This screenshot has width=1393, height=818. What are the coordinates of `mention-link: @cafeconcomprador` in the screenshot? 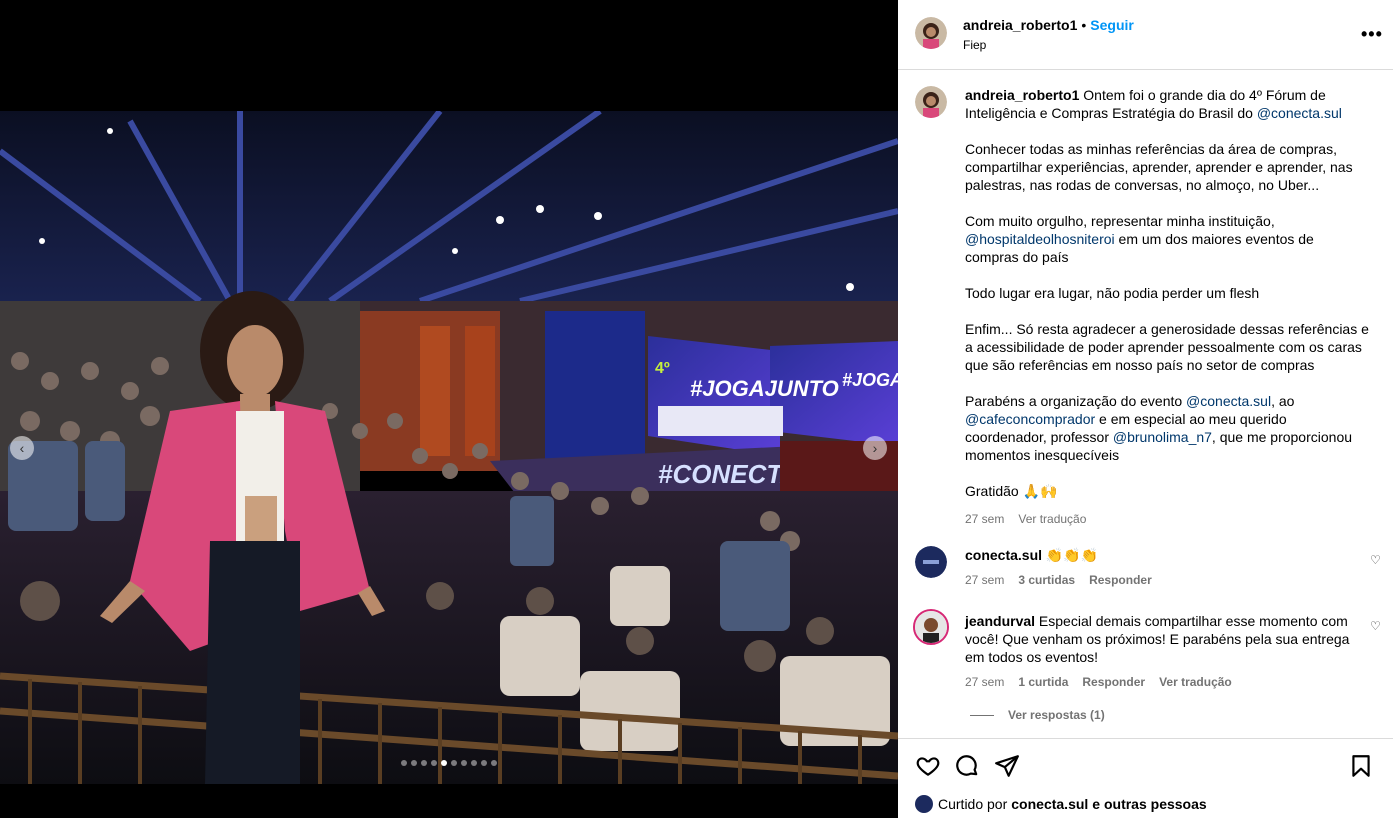 It's located at (1030, 419).